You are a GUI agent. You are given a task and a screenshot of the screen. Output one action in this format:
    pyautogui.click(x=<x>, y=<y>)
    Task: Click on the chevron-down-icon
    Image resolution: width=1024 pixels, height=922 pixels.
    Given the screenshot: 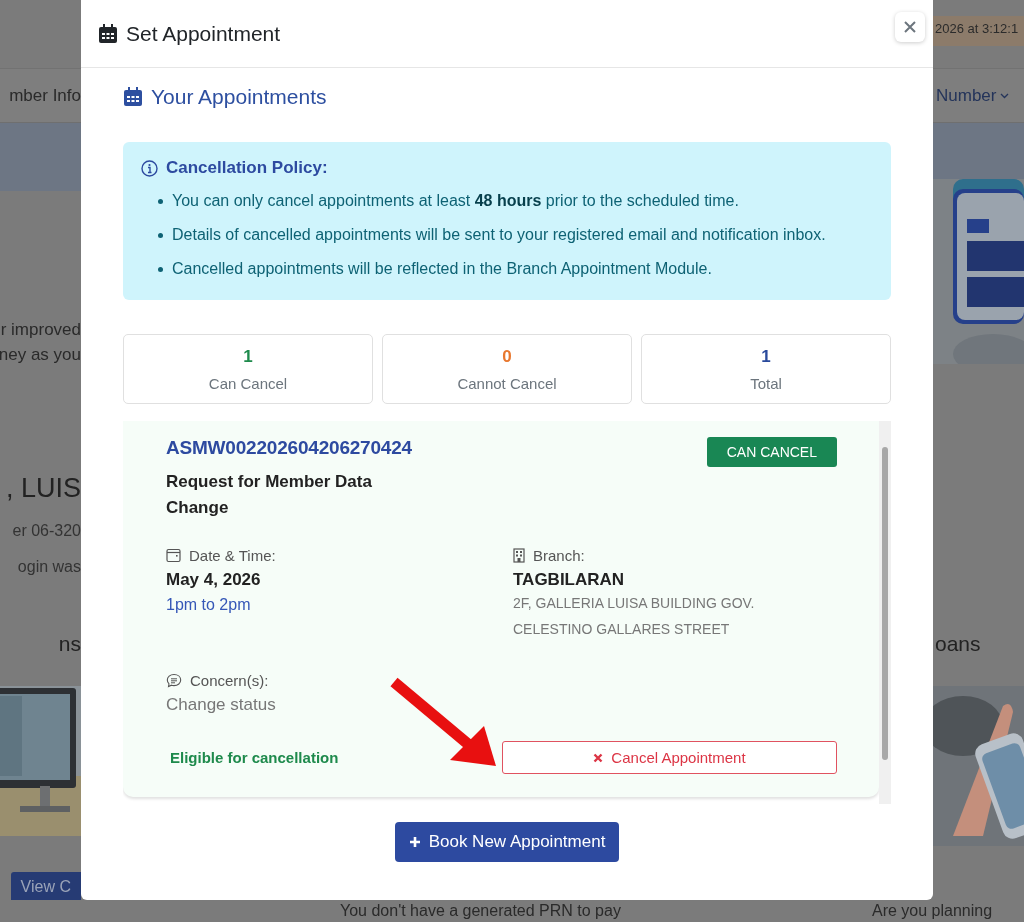 What is the action you would take?
    pyautogui.click(x=1005, y=95)
    